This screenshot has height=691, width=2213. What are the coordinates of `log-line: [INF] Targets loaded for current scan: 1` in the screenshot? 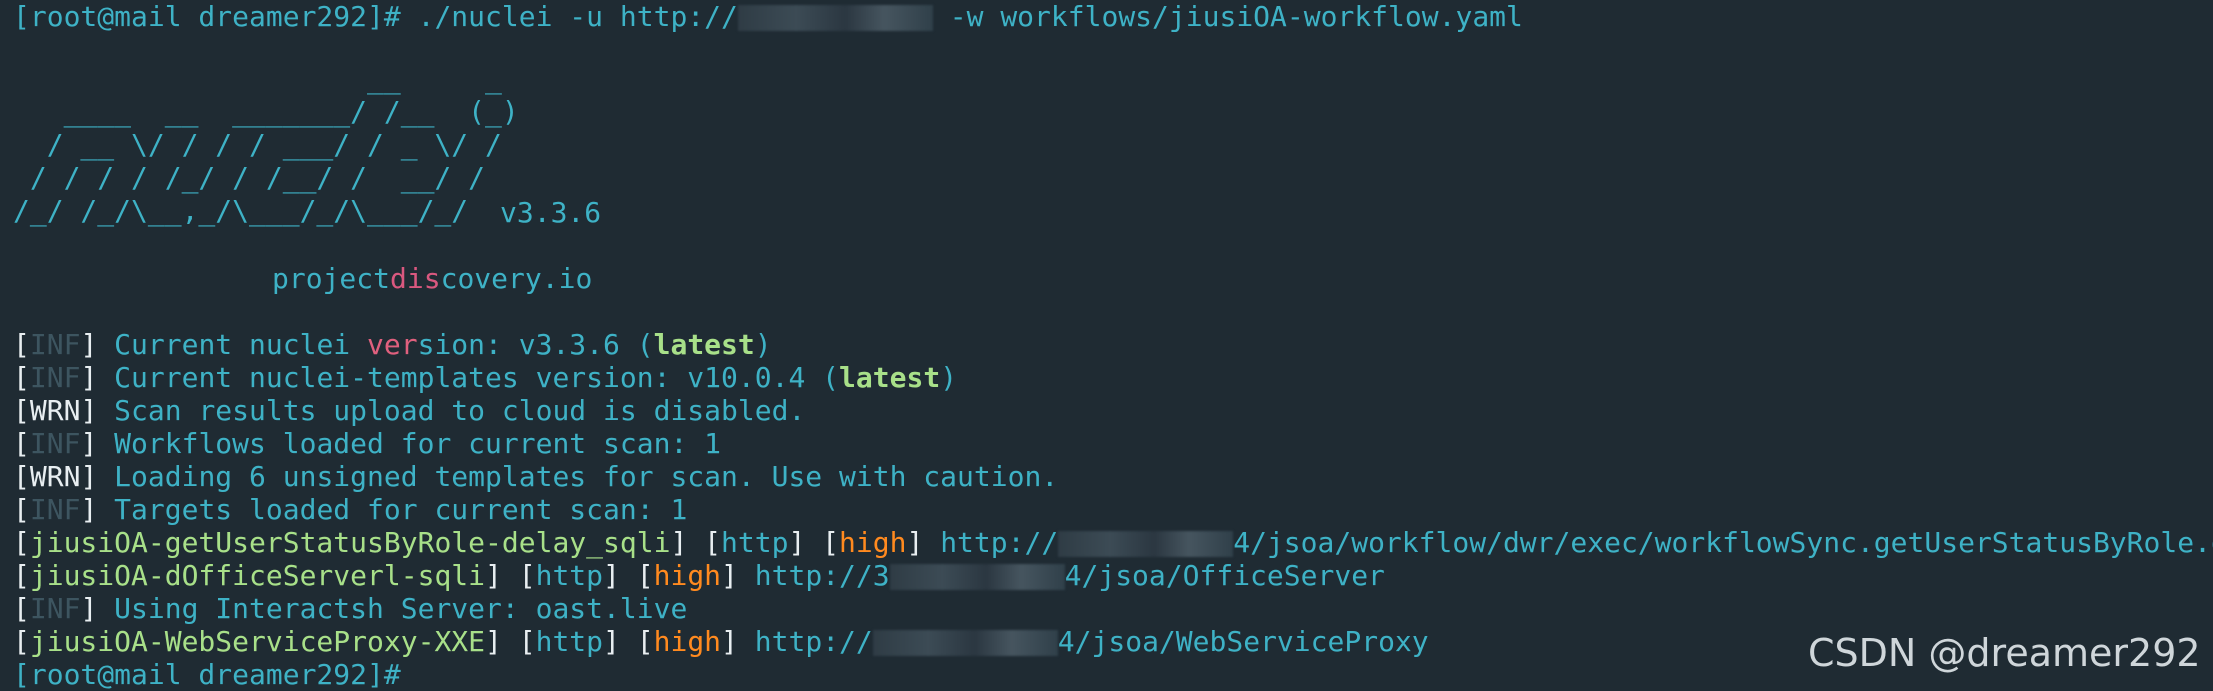 It's located at (350, 509).